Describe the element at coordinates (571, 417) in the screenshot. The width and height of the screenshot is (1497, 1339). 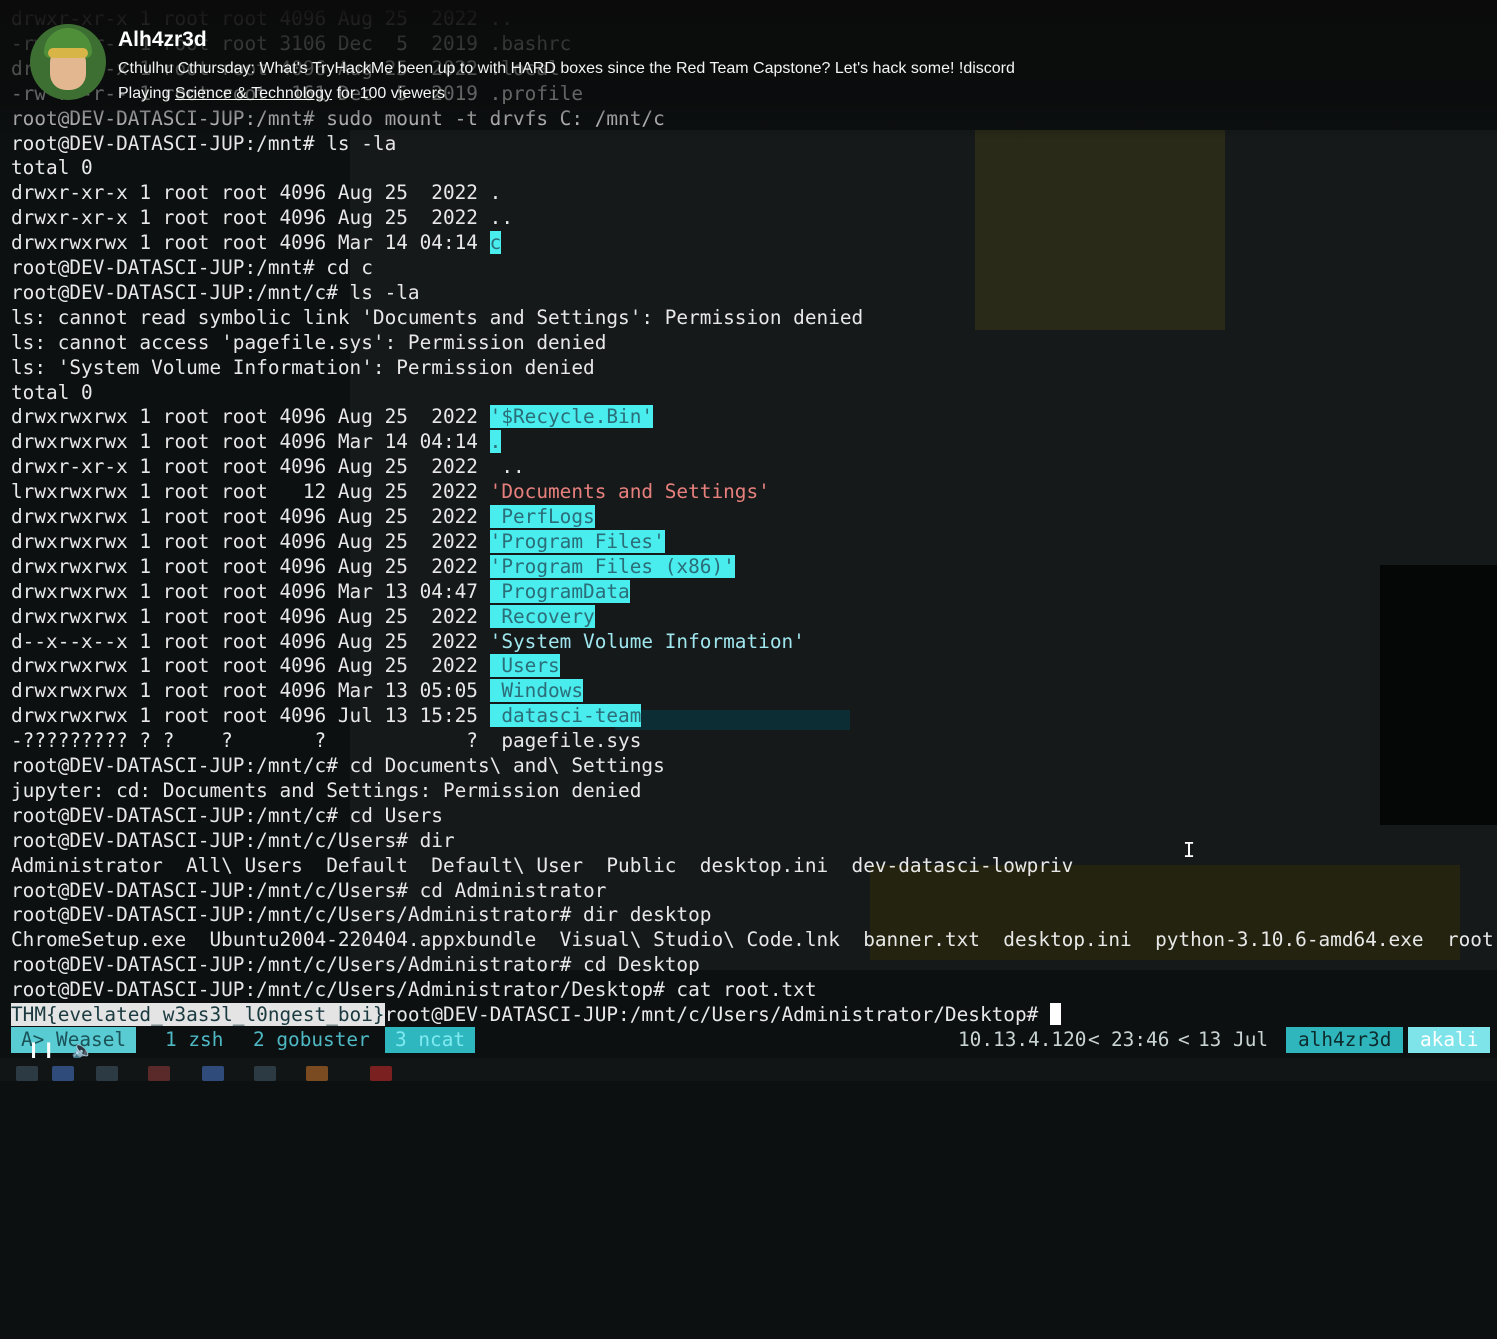
I see `directory-name: '$Recycle.Bin'` at that location.